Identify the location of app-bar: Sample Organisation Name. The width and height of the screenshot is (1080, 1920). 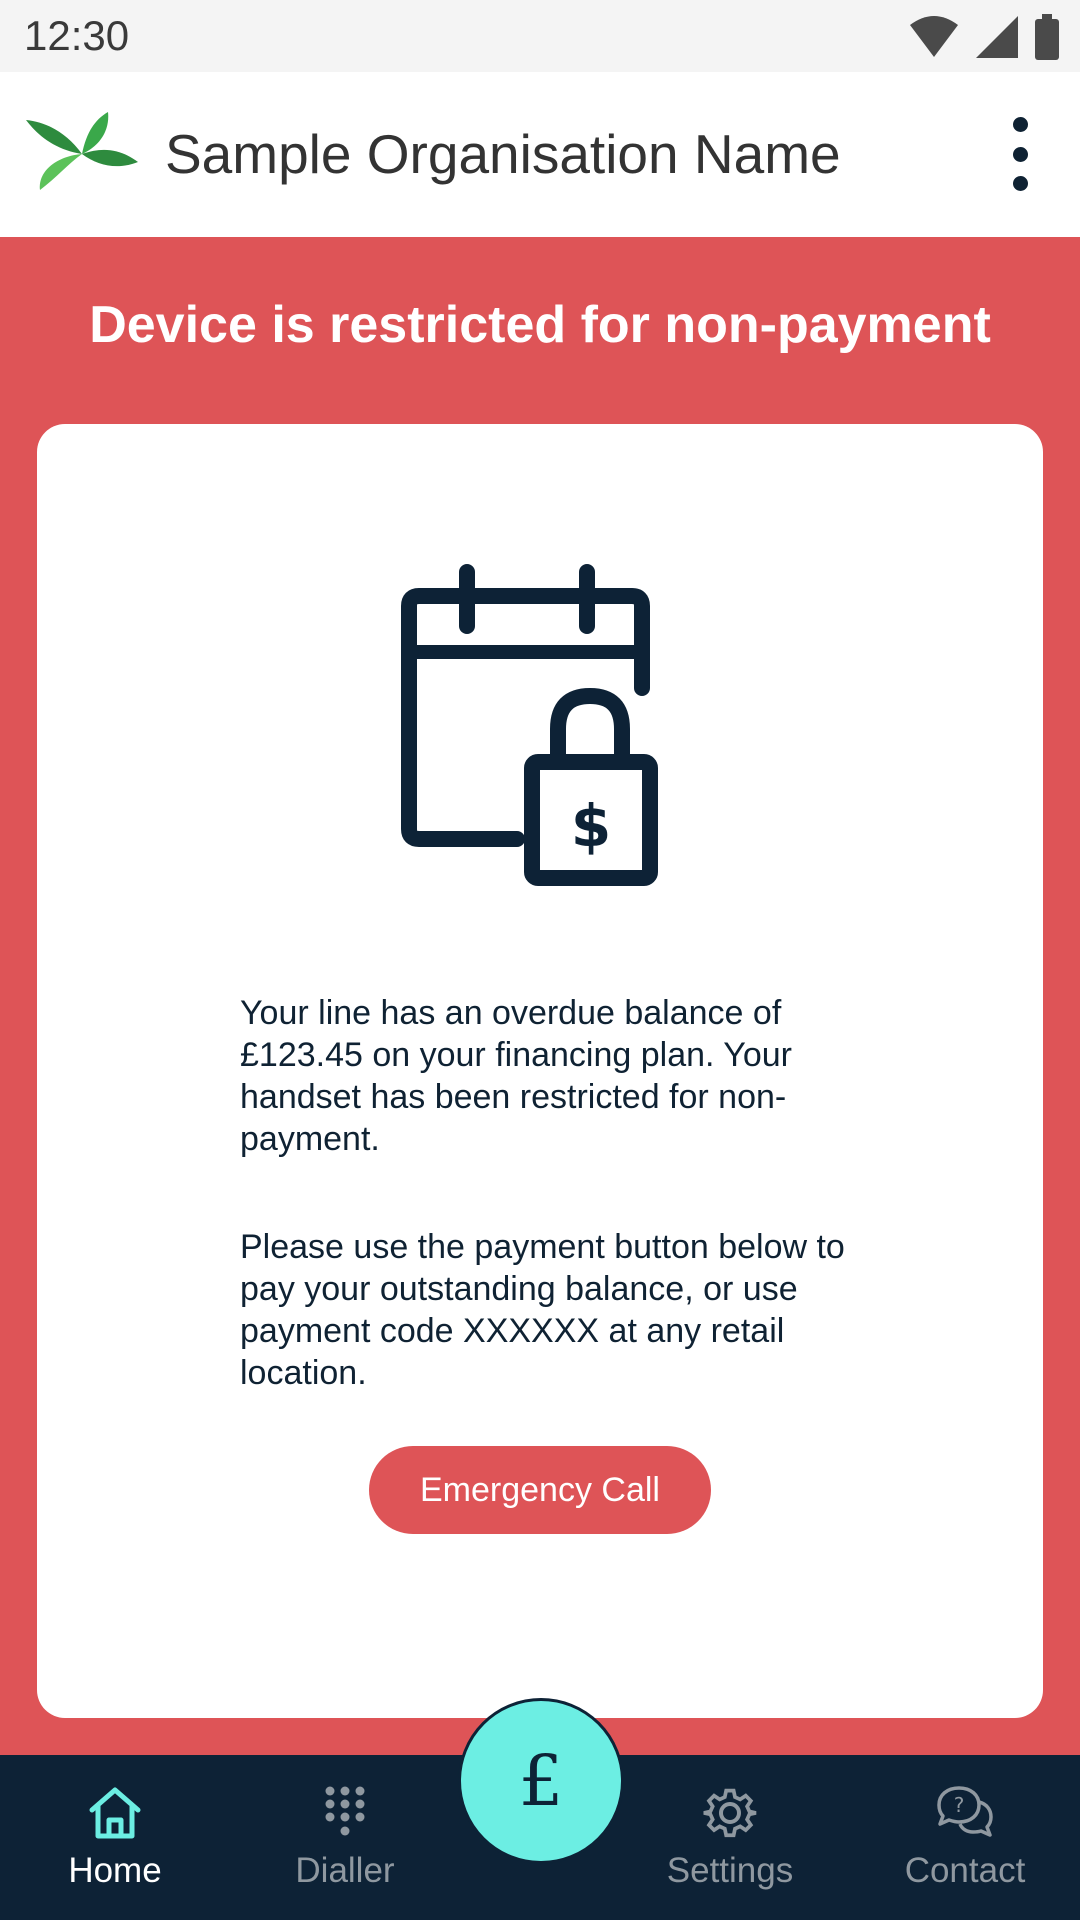
(540, 154).